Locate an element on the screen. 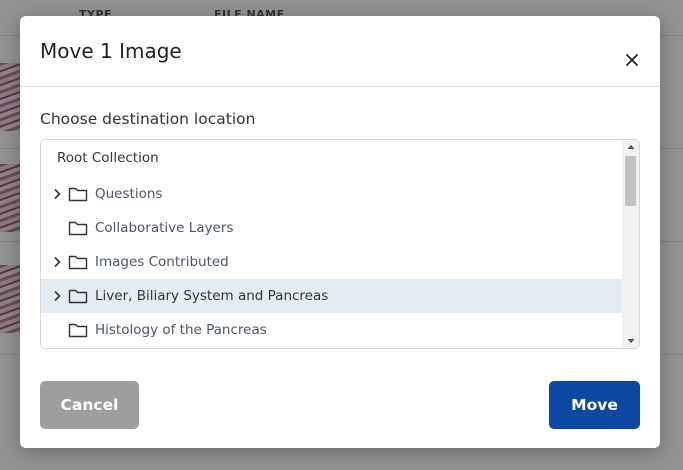 Image resolution: width=683 pixels, height=470 pixels. tree-item-liver-biliary-pancreas: Liver, Biliary System and Pancreas is located at coordinates (331, 296).